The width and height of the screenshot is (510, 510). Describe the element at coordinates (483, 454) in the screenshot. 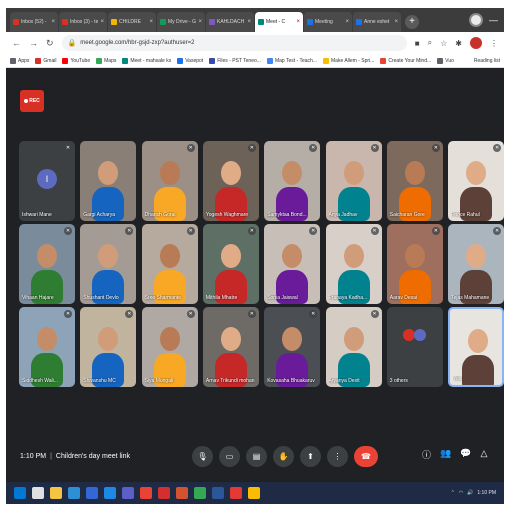

I see `activities-icon: △` at that location.